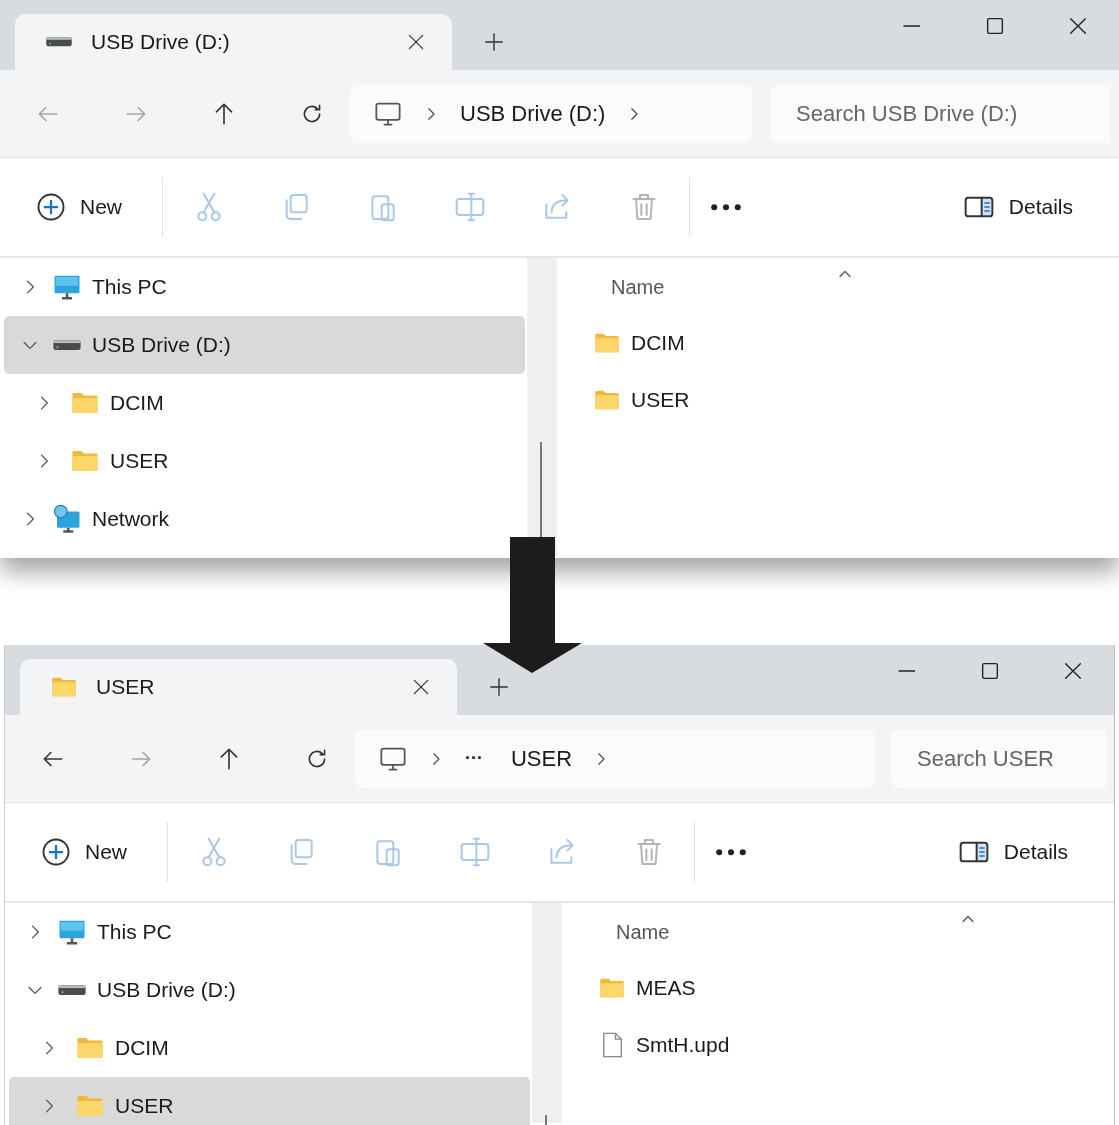 The width and height of the screenshot is (1119, 1125). What do you see at coordinates (474, 758) in the screenshot?
I see `breadcrumb-overflow-button: ···` at bounding box center [474, 758].